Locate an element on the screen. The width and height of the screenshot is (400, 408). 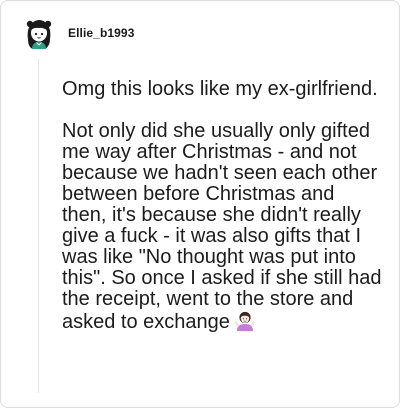
girl-avatar-icon is located at coordinates (39, 33).